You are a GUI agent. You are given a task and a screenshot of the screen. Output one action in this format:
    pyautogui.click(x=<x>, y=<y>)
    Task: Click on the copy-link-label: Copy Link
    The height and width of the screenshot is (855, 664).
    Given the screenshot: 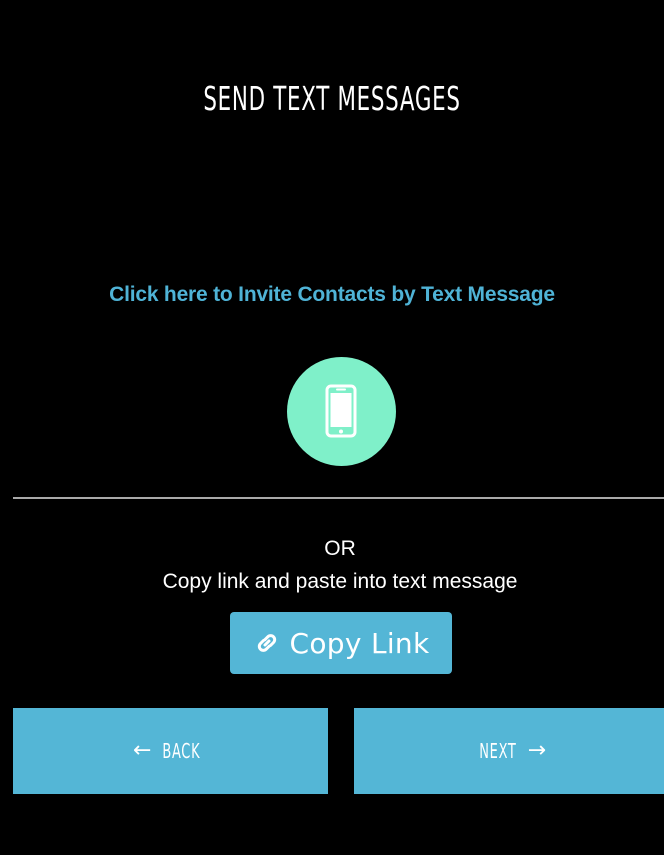 What is the action you would take?
    pyautogui.click(x=359, y=643)
    